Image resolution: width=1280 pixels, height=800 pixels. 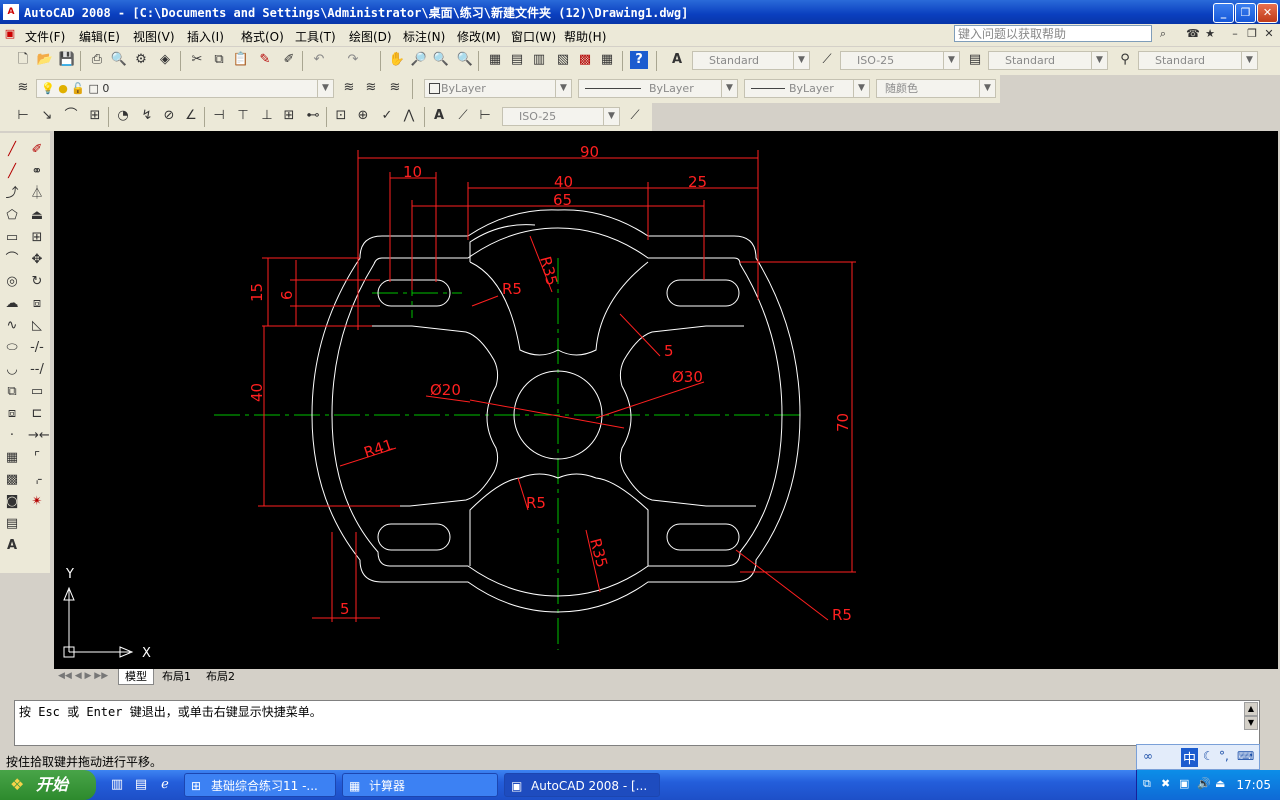 I want to click on doc-minimize-icon: –, so click(x=1235, y=34).